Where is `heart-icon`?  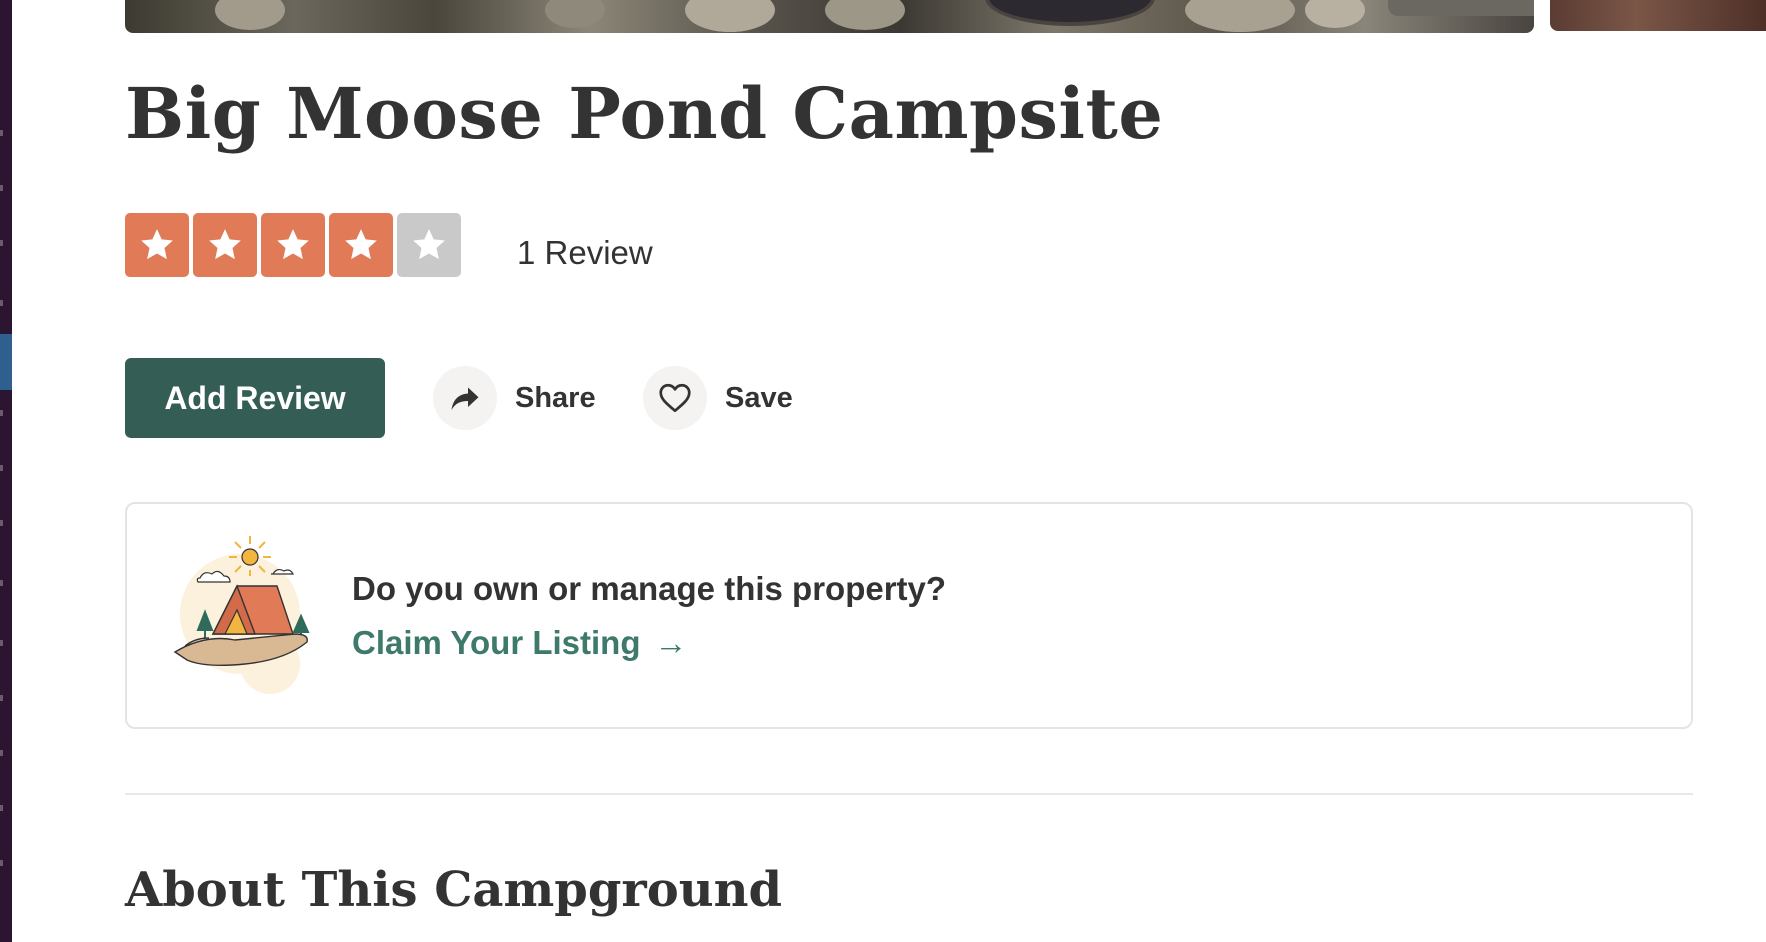
heart-icon is located at coordinates (675, 398).